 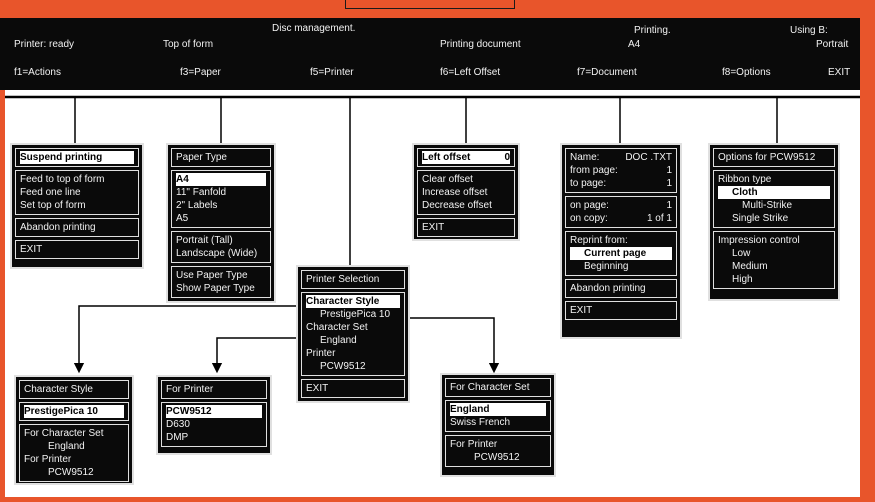 I want to click on set-top-of-form-option: Set top of form, so click(x=77, y=205).